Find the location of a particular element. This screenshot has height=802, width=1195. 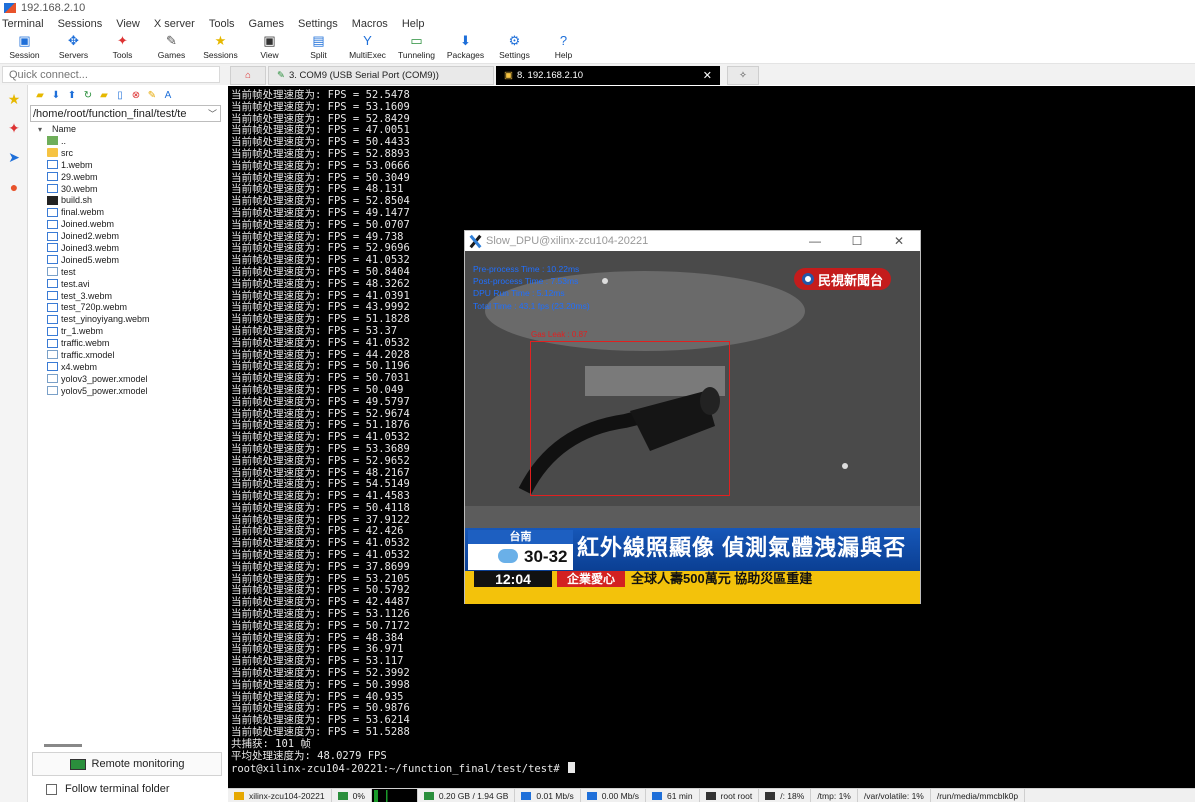

title-bar: 192.168.2.10 is located at coordinates (597, 8).